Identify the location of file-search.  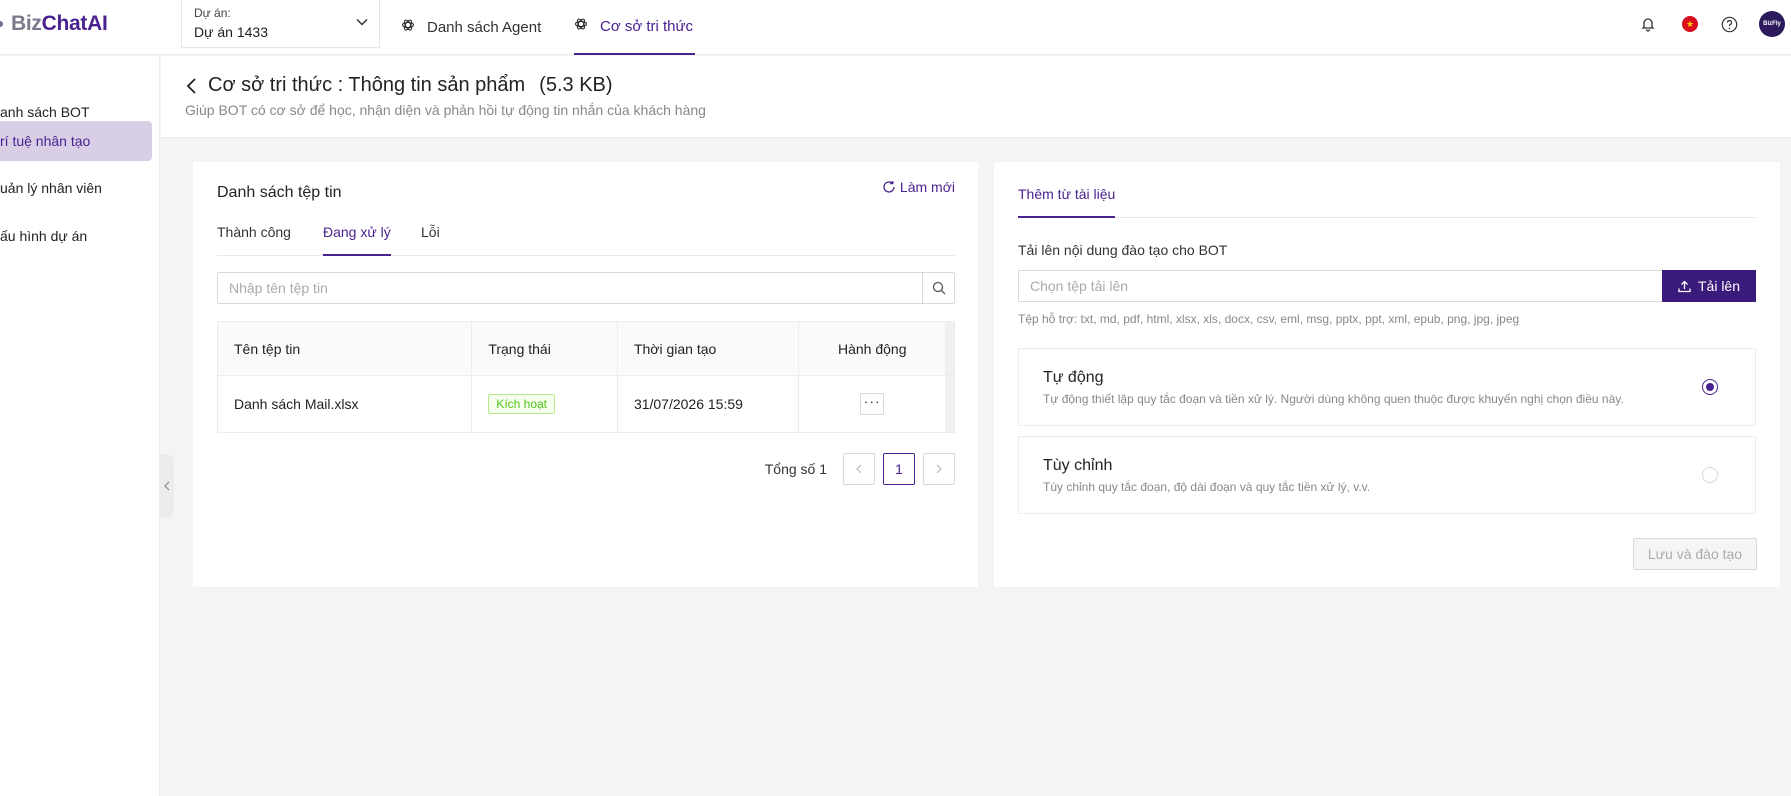
(586, 288).